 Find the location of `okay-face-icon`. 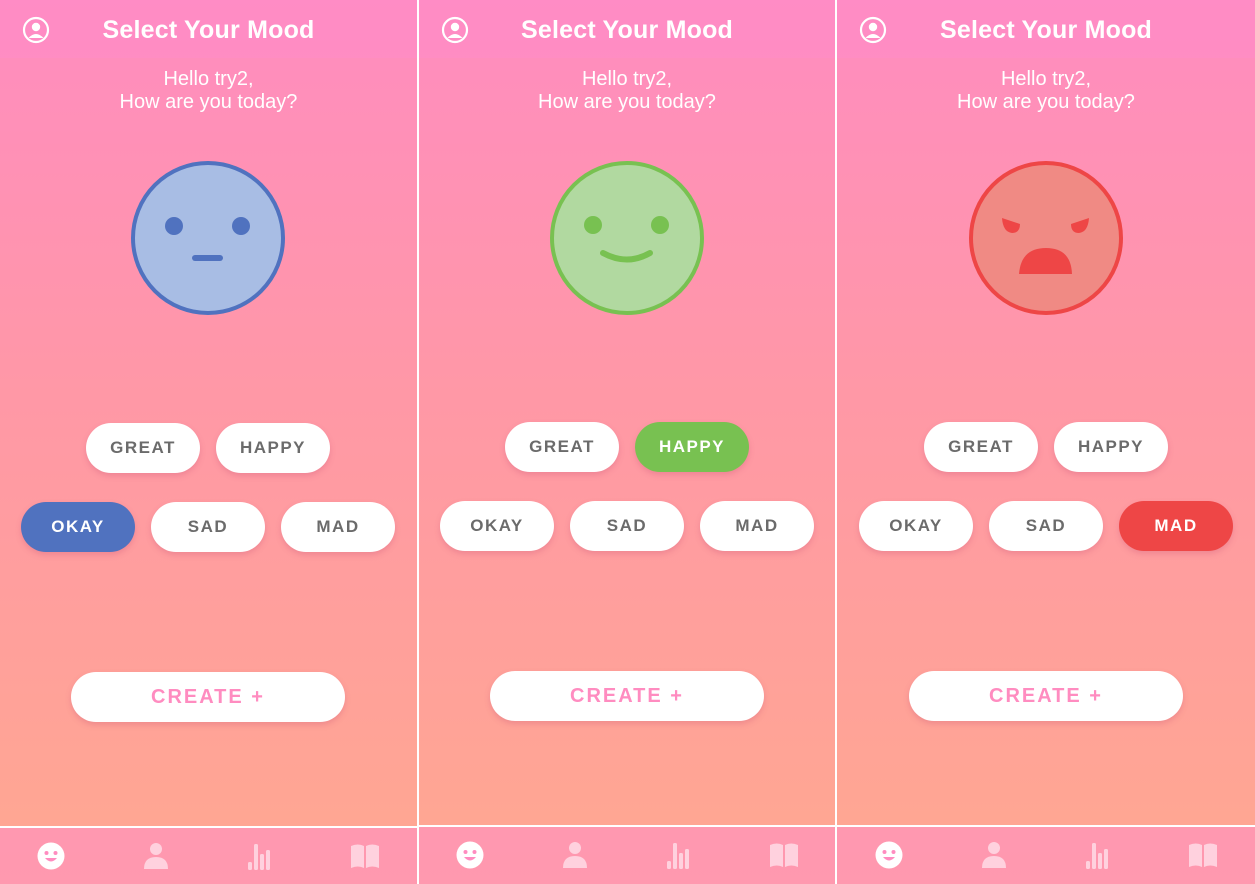

okay-face-icon is located at coordinates (208, 238).